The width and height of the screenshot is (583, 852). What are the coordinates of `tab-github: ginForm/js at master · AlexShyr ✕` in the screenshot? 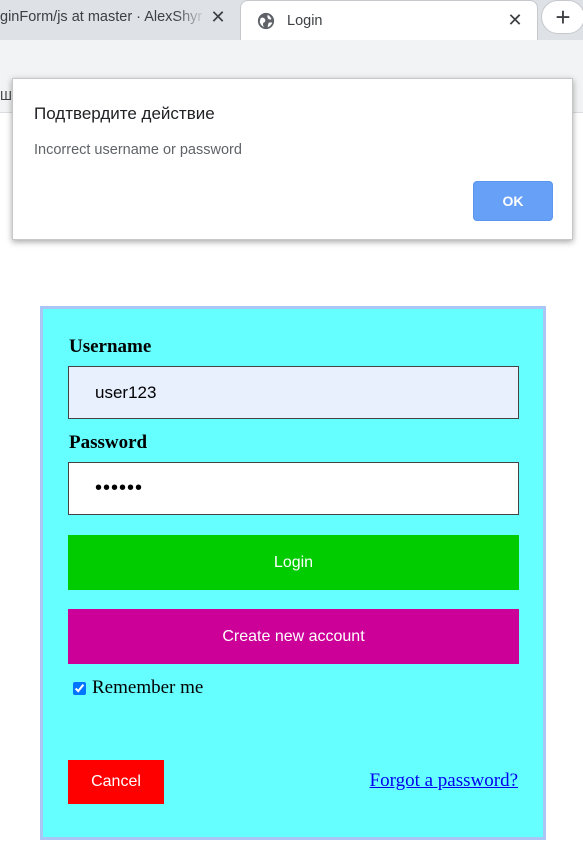 It's located at (120, 17).